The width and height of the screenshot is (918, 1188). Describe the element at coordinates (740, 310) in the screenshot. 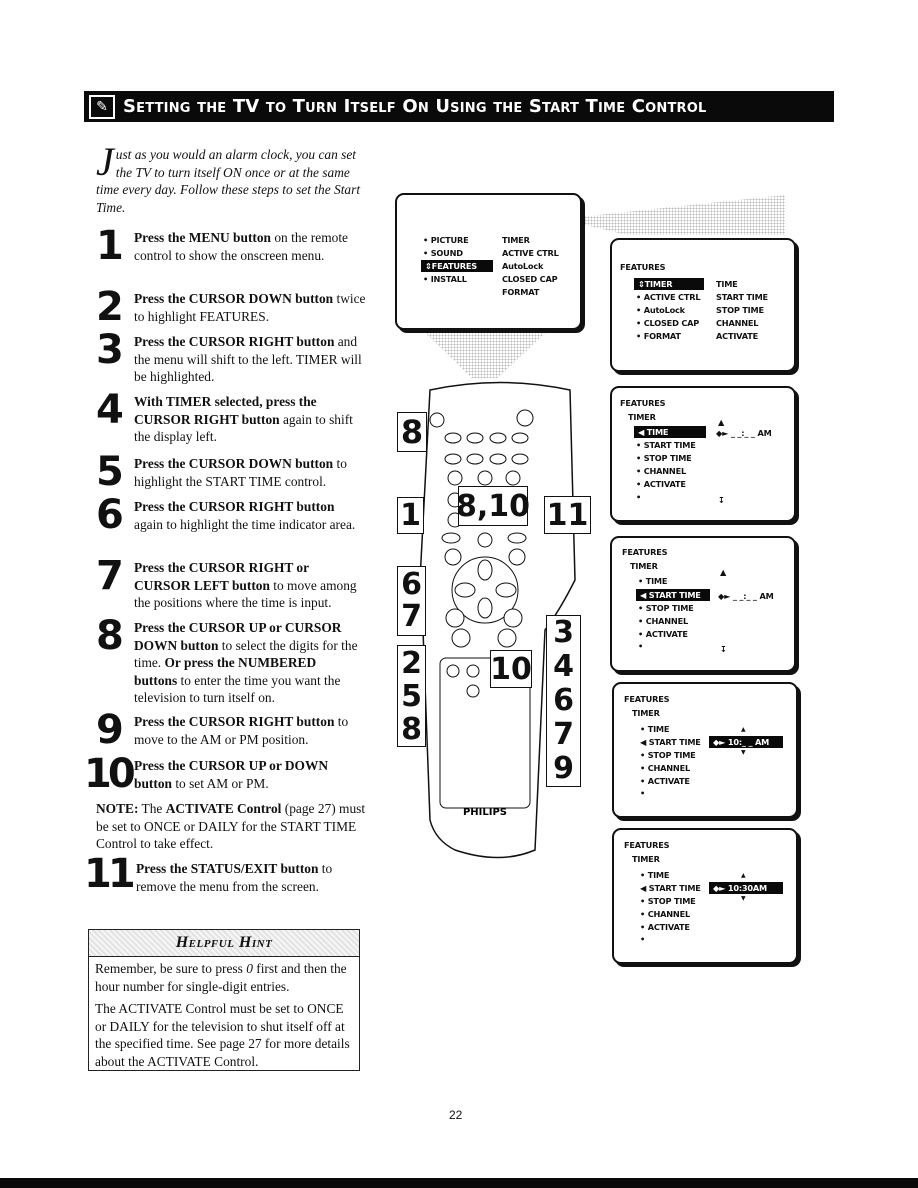

I see `submenu-stop-time: STOP TIME` at that location.